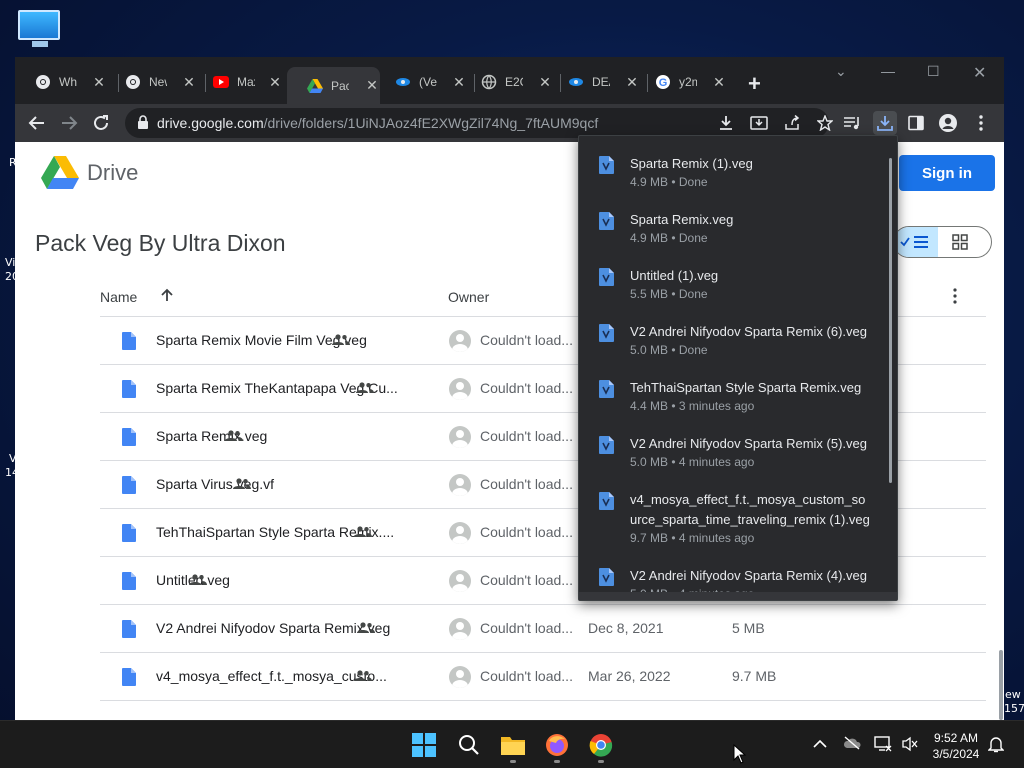 This screenshot has width=1024, height=768. What do you see at coordinates (594, 82) in the screenshot?
I see `tab-deamcast: DEA ✕` at bounding box center [594, 82].